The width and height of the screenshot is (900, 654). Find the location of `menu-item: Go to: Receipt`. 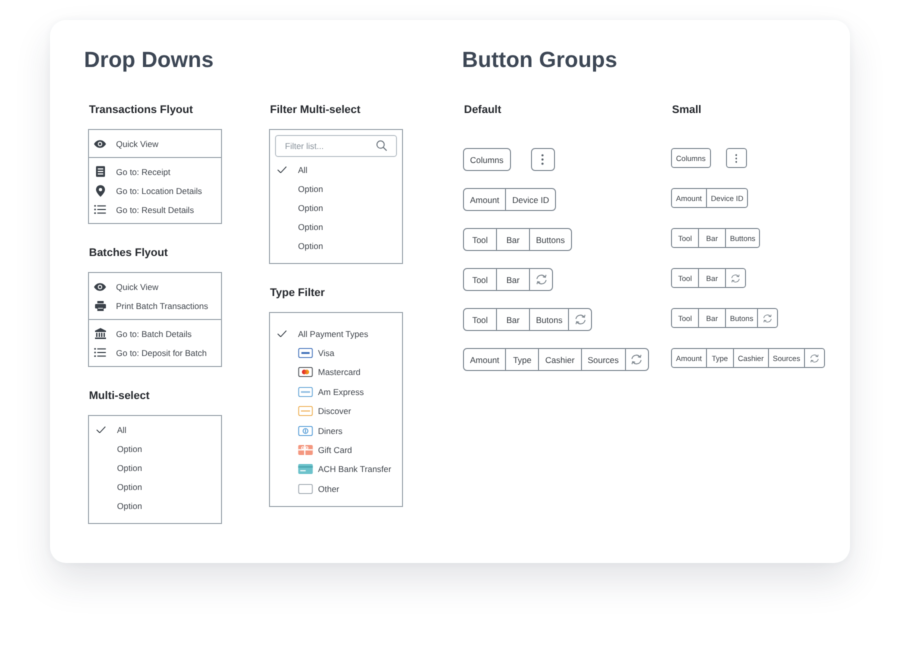

menu-item: Go to: Receipt is located at coordinates (155, 171).